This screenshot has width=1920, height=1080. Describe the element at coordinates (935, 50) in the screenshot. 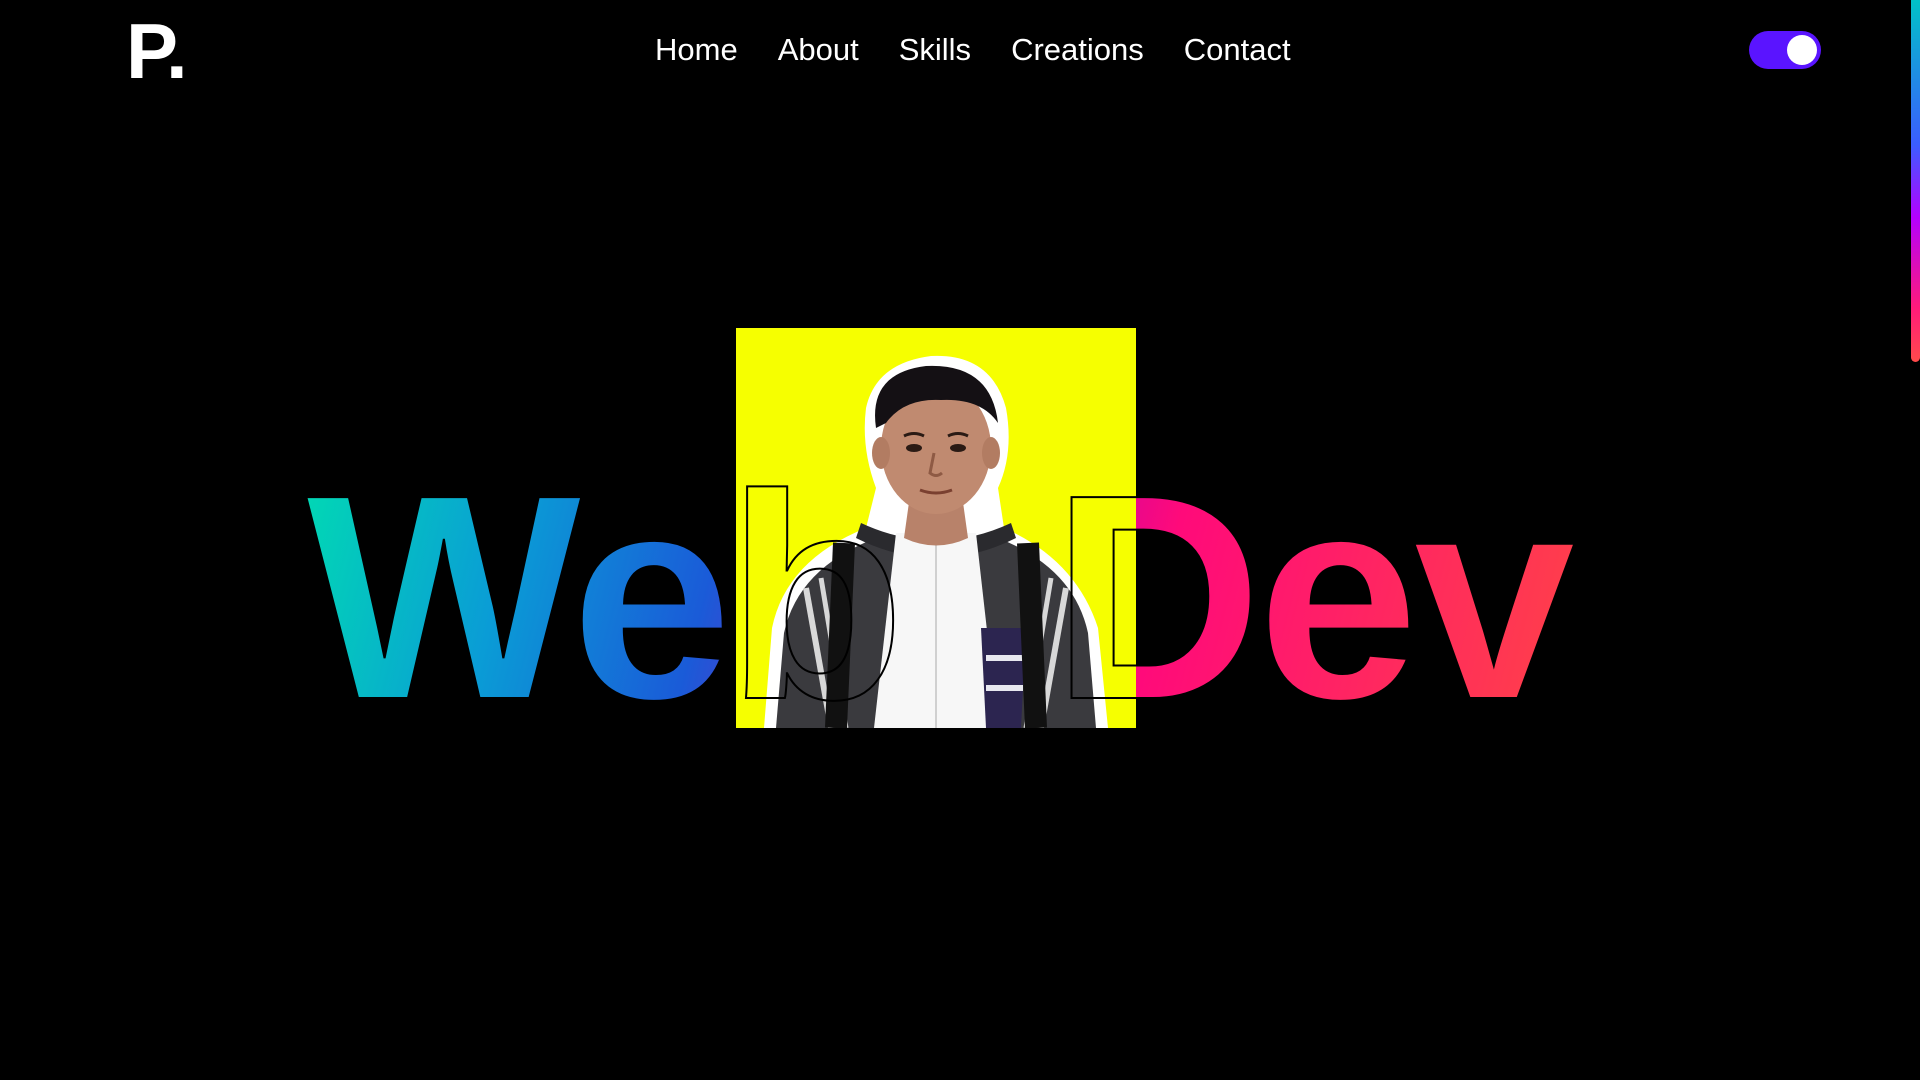

I see `nav-skills: Skills` at that location.